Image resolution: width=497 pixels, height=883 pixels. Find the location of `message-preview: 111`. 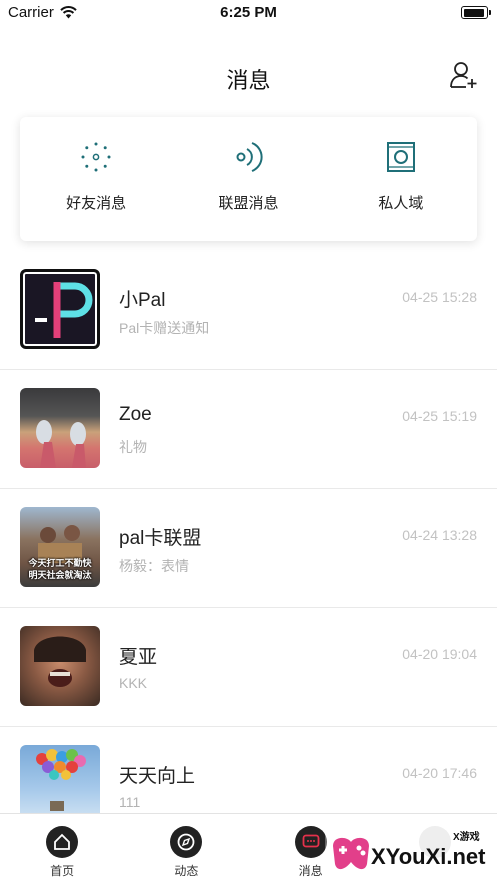

message-preview: 111 is located at coordinates (130, 802).